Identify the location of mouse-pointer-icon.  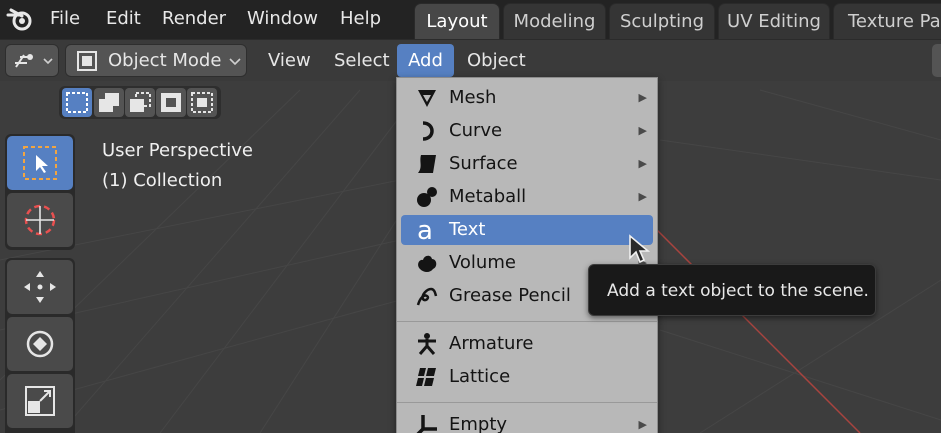
(639, 249).